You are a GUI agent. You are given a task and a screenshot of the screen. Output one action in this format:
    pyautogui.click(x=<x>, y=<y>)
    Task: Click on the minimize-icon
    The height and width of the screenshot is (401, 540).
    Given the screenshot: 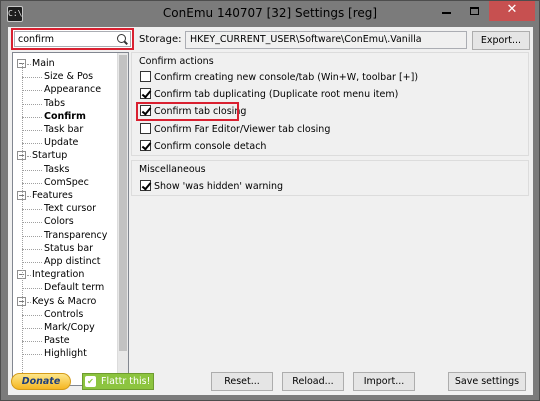 What is the action you would take?
    pyautogui.click(x=446, y=12)
    